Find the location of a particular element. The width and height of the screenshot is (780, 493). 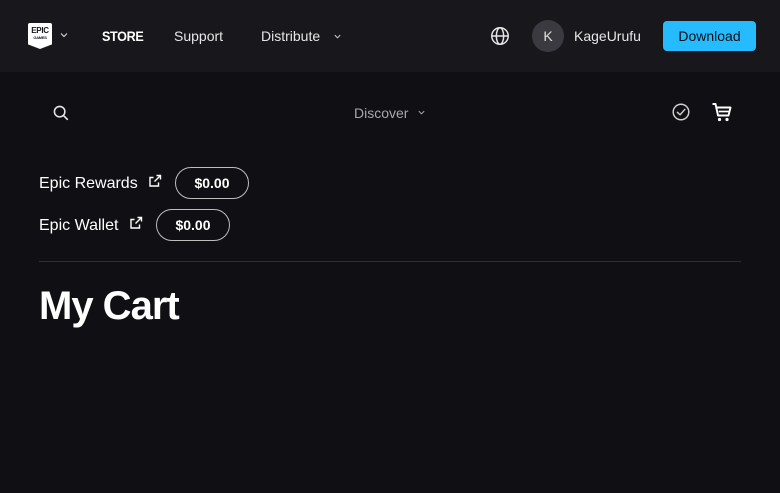

nav-link-distribute: Distribute is located at coordinates (290, 36).